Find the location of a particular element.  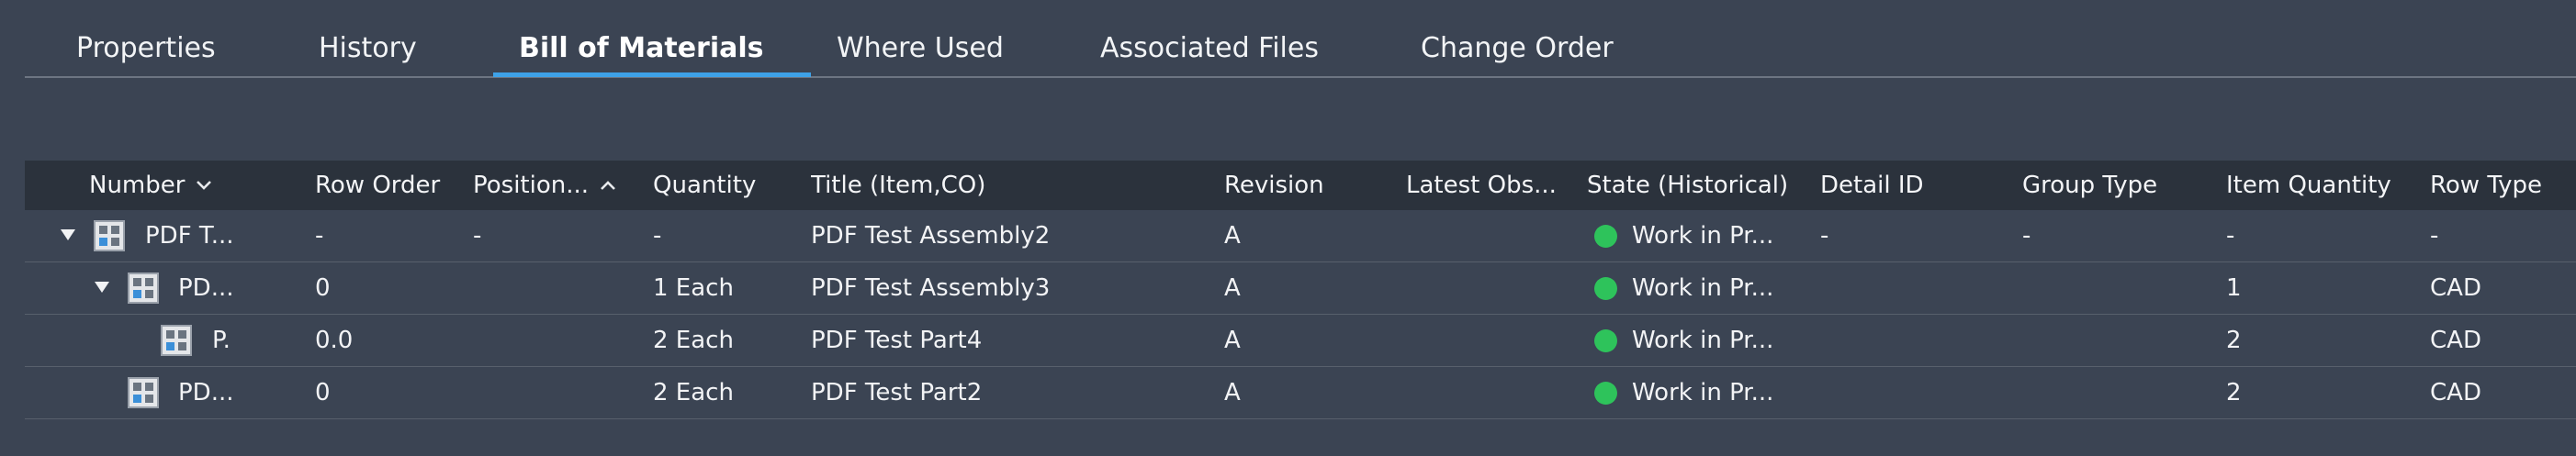

column-header-group-type: Group Type is located at coordinates (2123, 185).